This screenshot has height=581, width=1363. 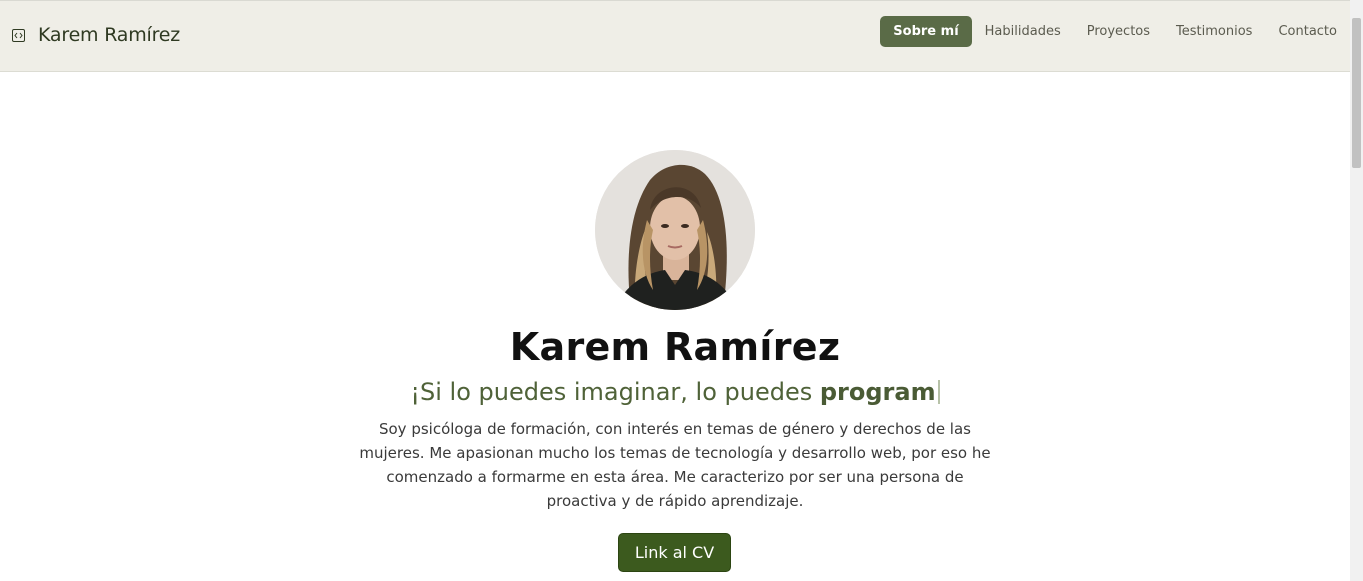 What do you see at coordinates (18, 35) in the screenshot?
I see `code-icon` at bounding box center [18, 35].